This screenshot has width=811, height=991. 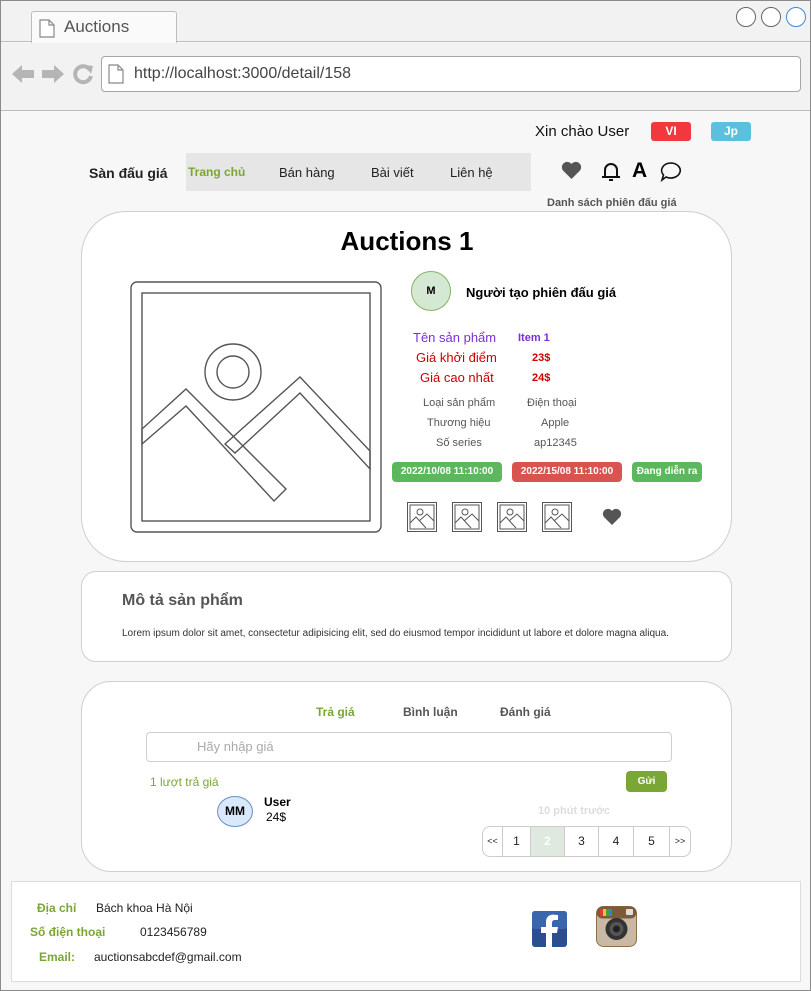 What do you see at coordinates (459, 403) in the screenshot?
I see `category-label: Loại sản phẩm` at bounding box center [459, 403].